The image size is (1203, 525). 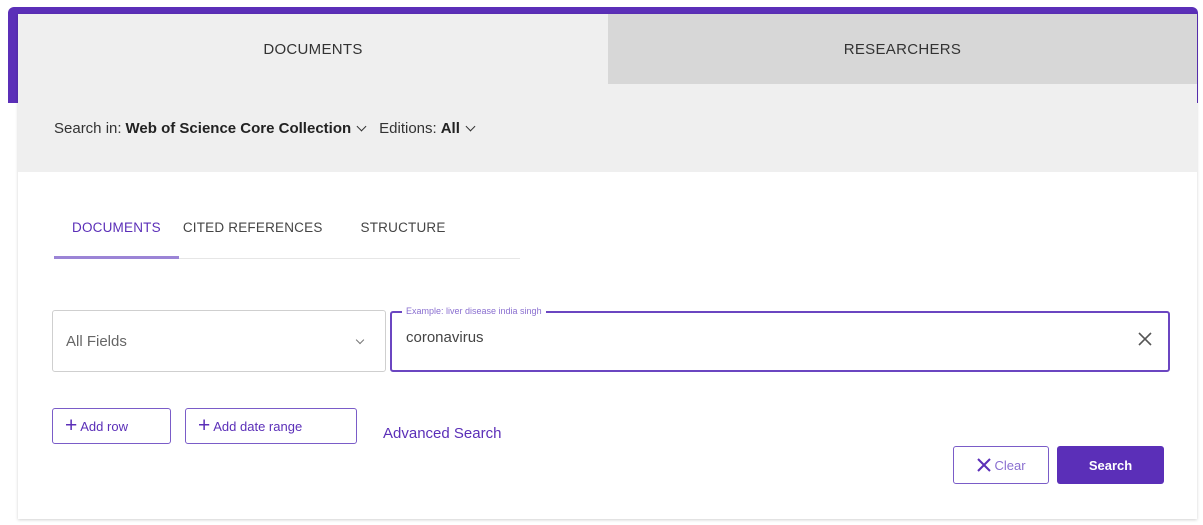 I want to click on editions-dropdown: All, so click(x=450, y=128).